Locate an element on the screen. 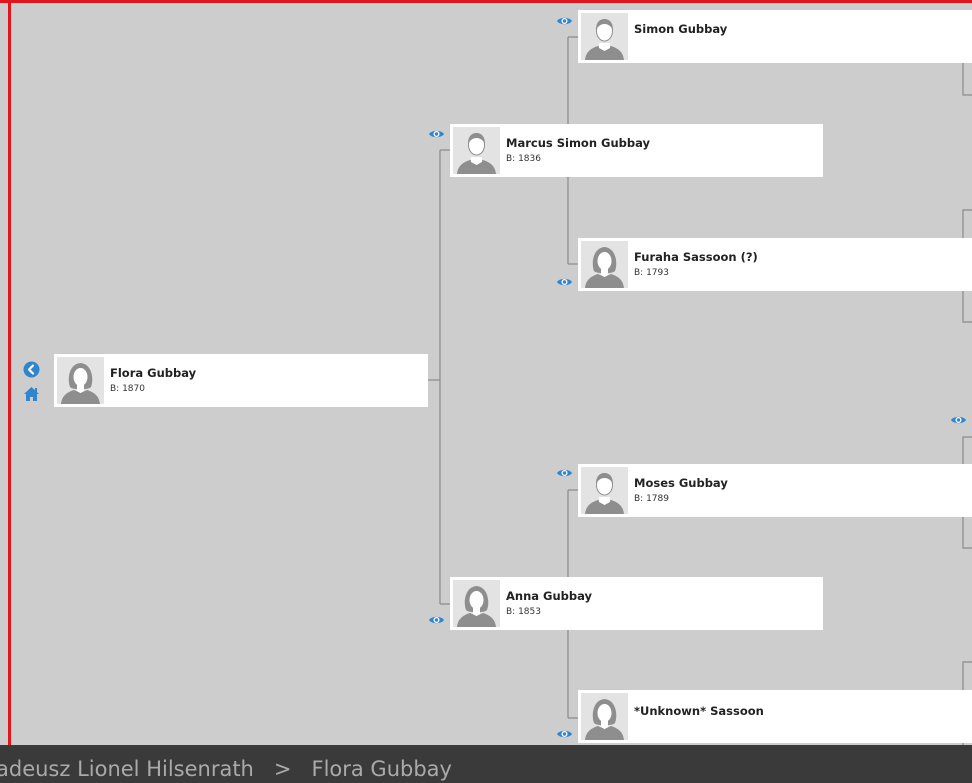 Image resolution: width=972 pixels, height=783 pixels. person-card-father: Marcus Simon Gubbay B: 1836 is located at coordinates (636, 150).